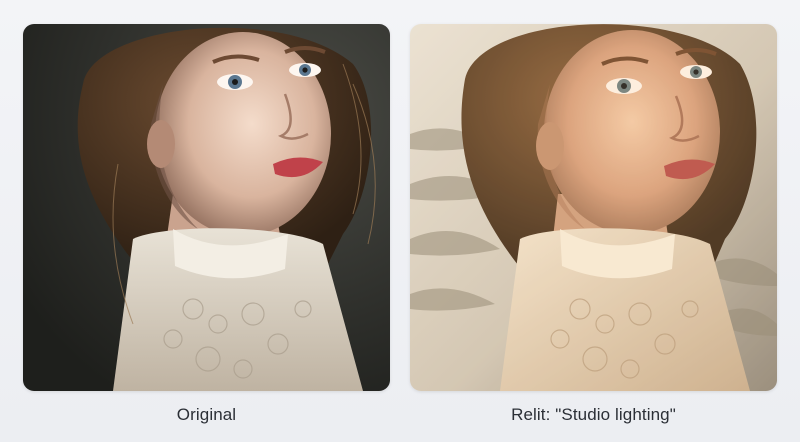  What do you see at coordinates (206, 414) in the screenshot?
I see `original-caption: Original` at bounding box center [206, 414].